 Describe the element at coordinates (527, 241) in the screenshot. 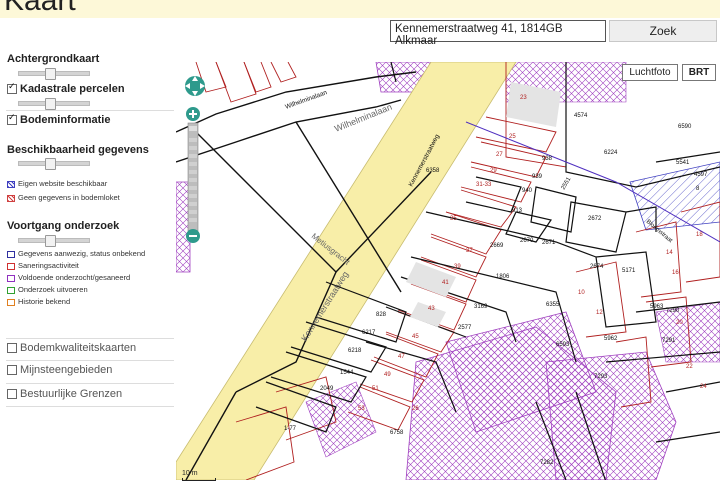

I see `parcel-label: 2670` at that location.